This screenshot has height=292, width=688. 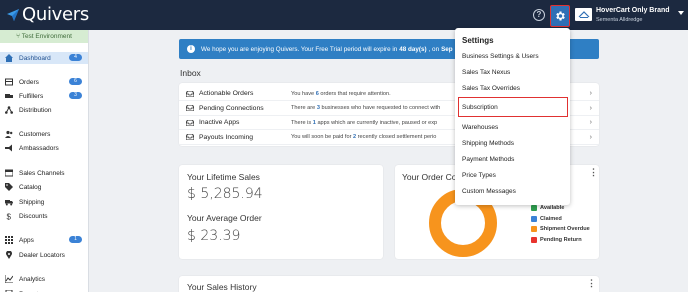 I want to click on sidebar-item-customers: Customers, so click(x=44, y=134).